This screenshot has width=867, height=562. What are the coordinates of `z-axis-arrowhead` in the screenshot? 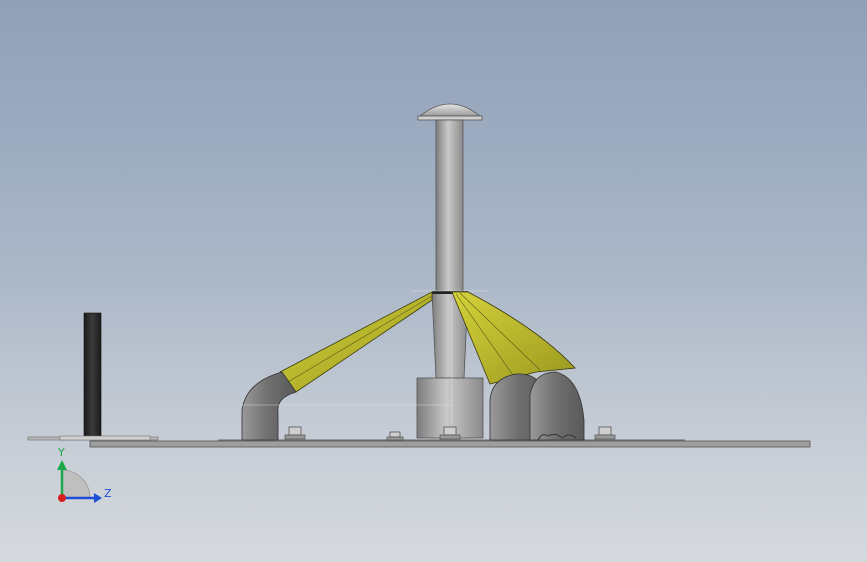 It's located at (98, 498).